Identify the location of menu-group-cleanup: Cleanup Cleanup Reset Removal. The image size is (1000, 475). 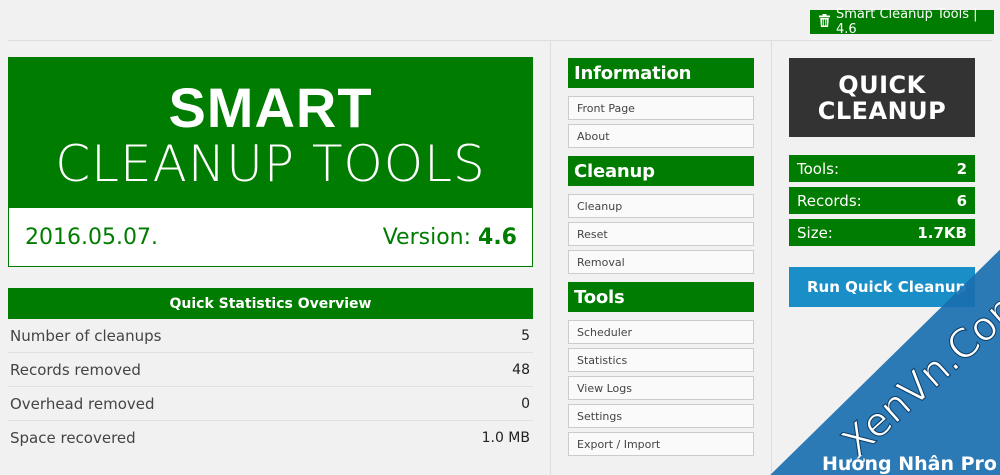
(661, 215).